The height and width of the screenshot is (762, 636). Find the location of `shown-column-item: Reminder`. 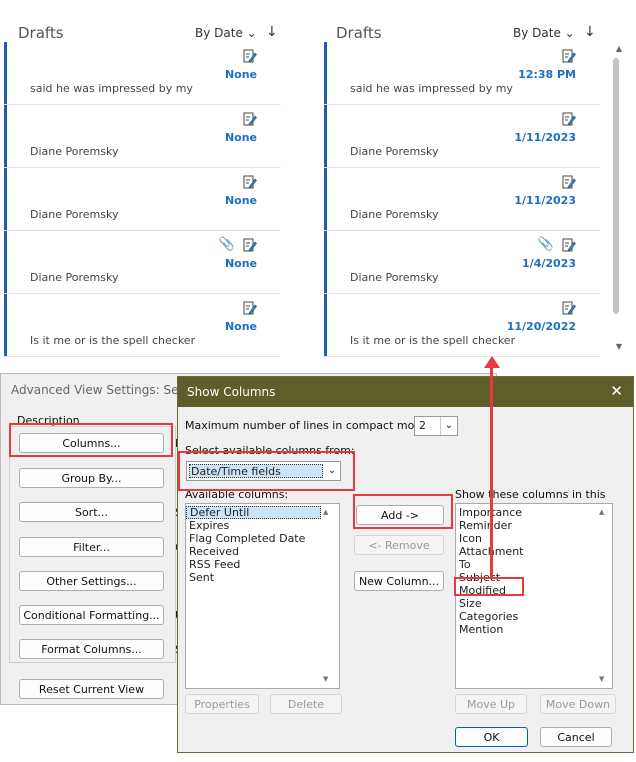

shown-column-item: Reminder is located at coordinates (534, 525).